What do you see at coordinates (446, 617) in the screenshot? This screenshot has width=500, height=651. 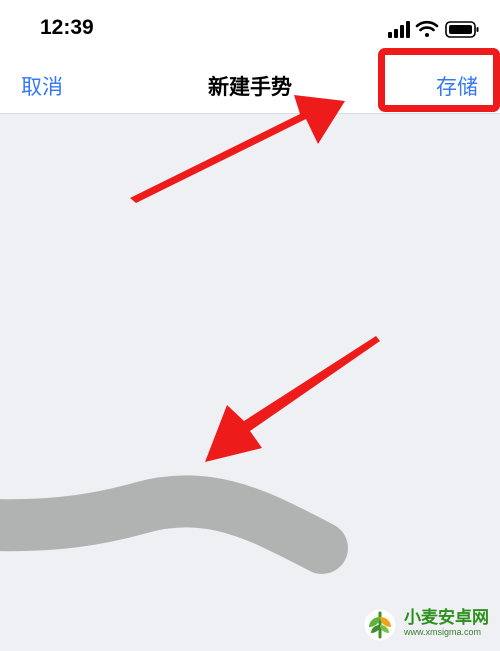 I see `watermark-name: 小麦安卓网` at bounding box center [446, 617].